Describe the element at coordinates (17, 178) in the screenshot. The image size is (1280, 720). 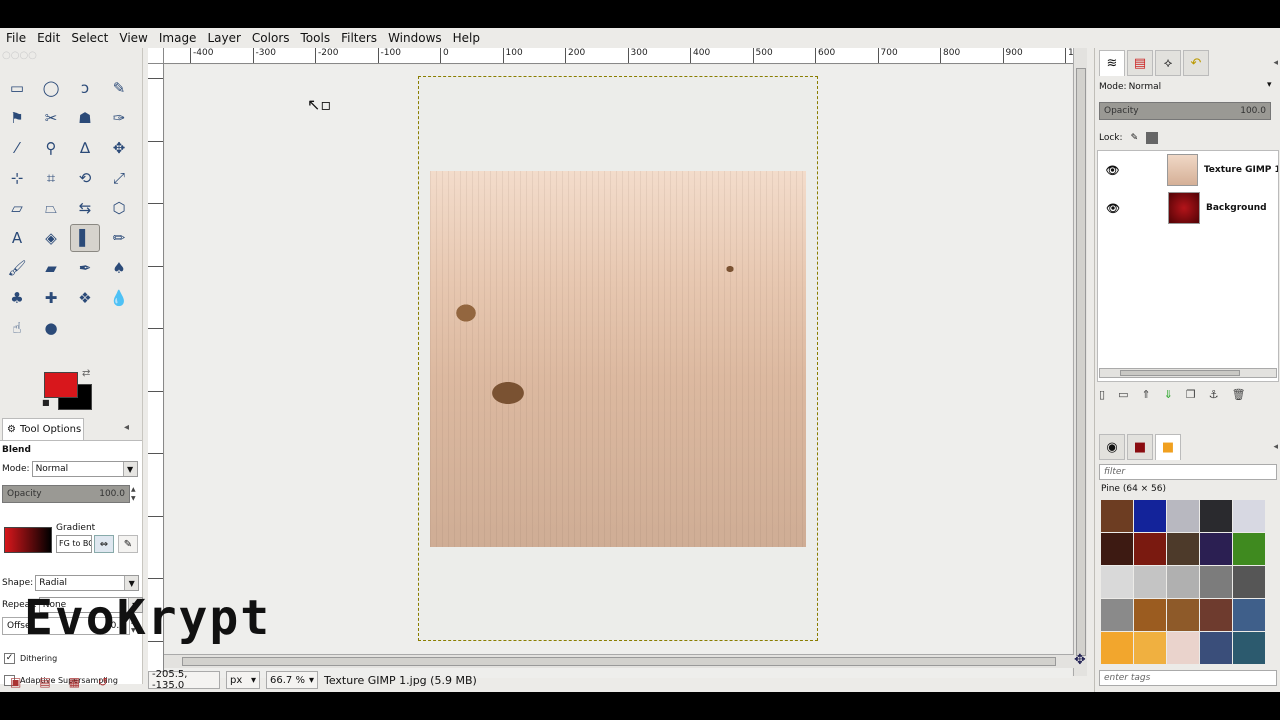
I see `align-icon: ⊹` at that location.